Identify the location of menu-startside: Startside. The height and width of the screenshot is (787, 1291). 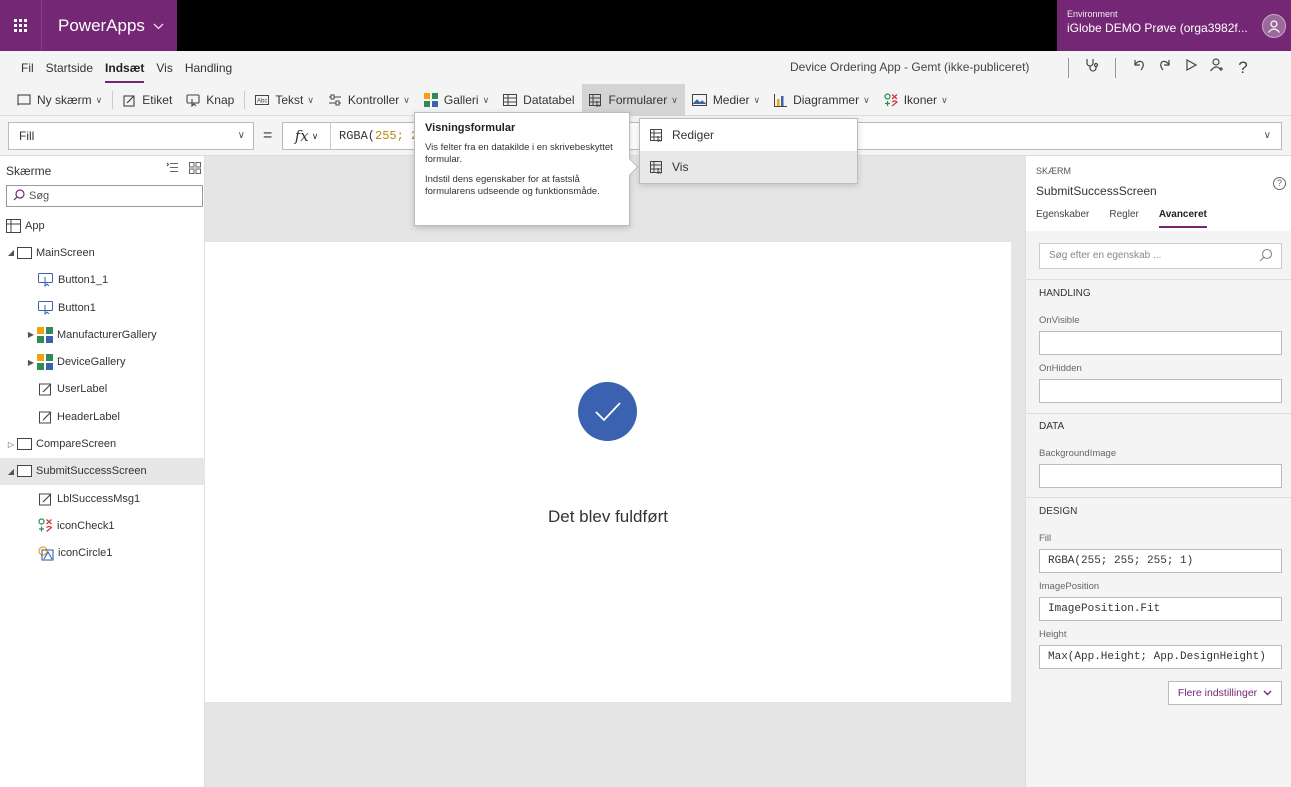
(69, 68).